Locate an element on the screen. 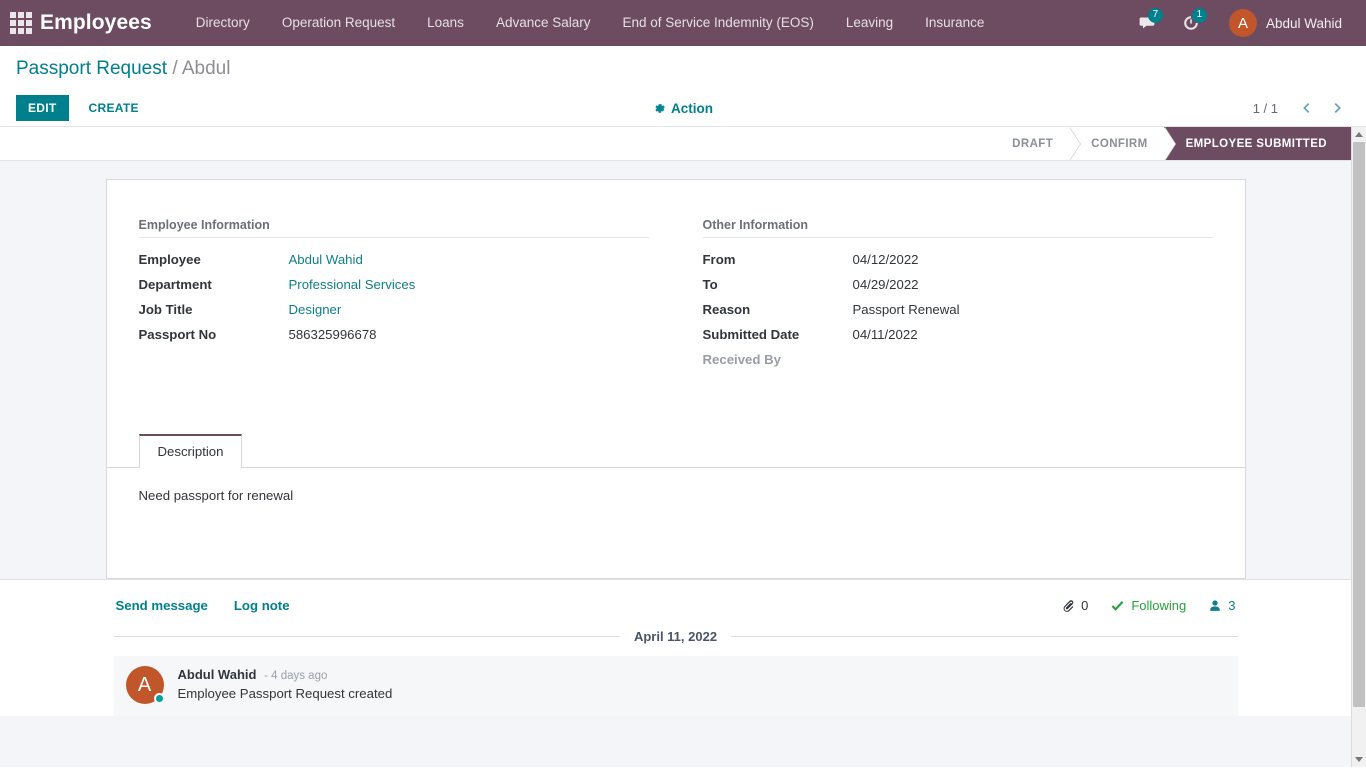 This screenshot has height=768, width=1366. field-row-department: Department Professional Services is located at coordinates (394, 285).